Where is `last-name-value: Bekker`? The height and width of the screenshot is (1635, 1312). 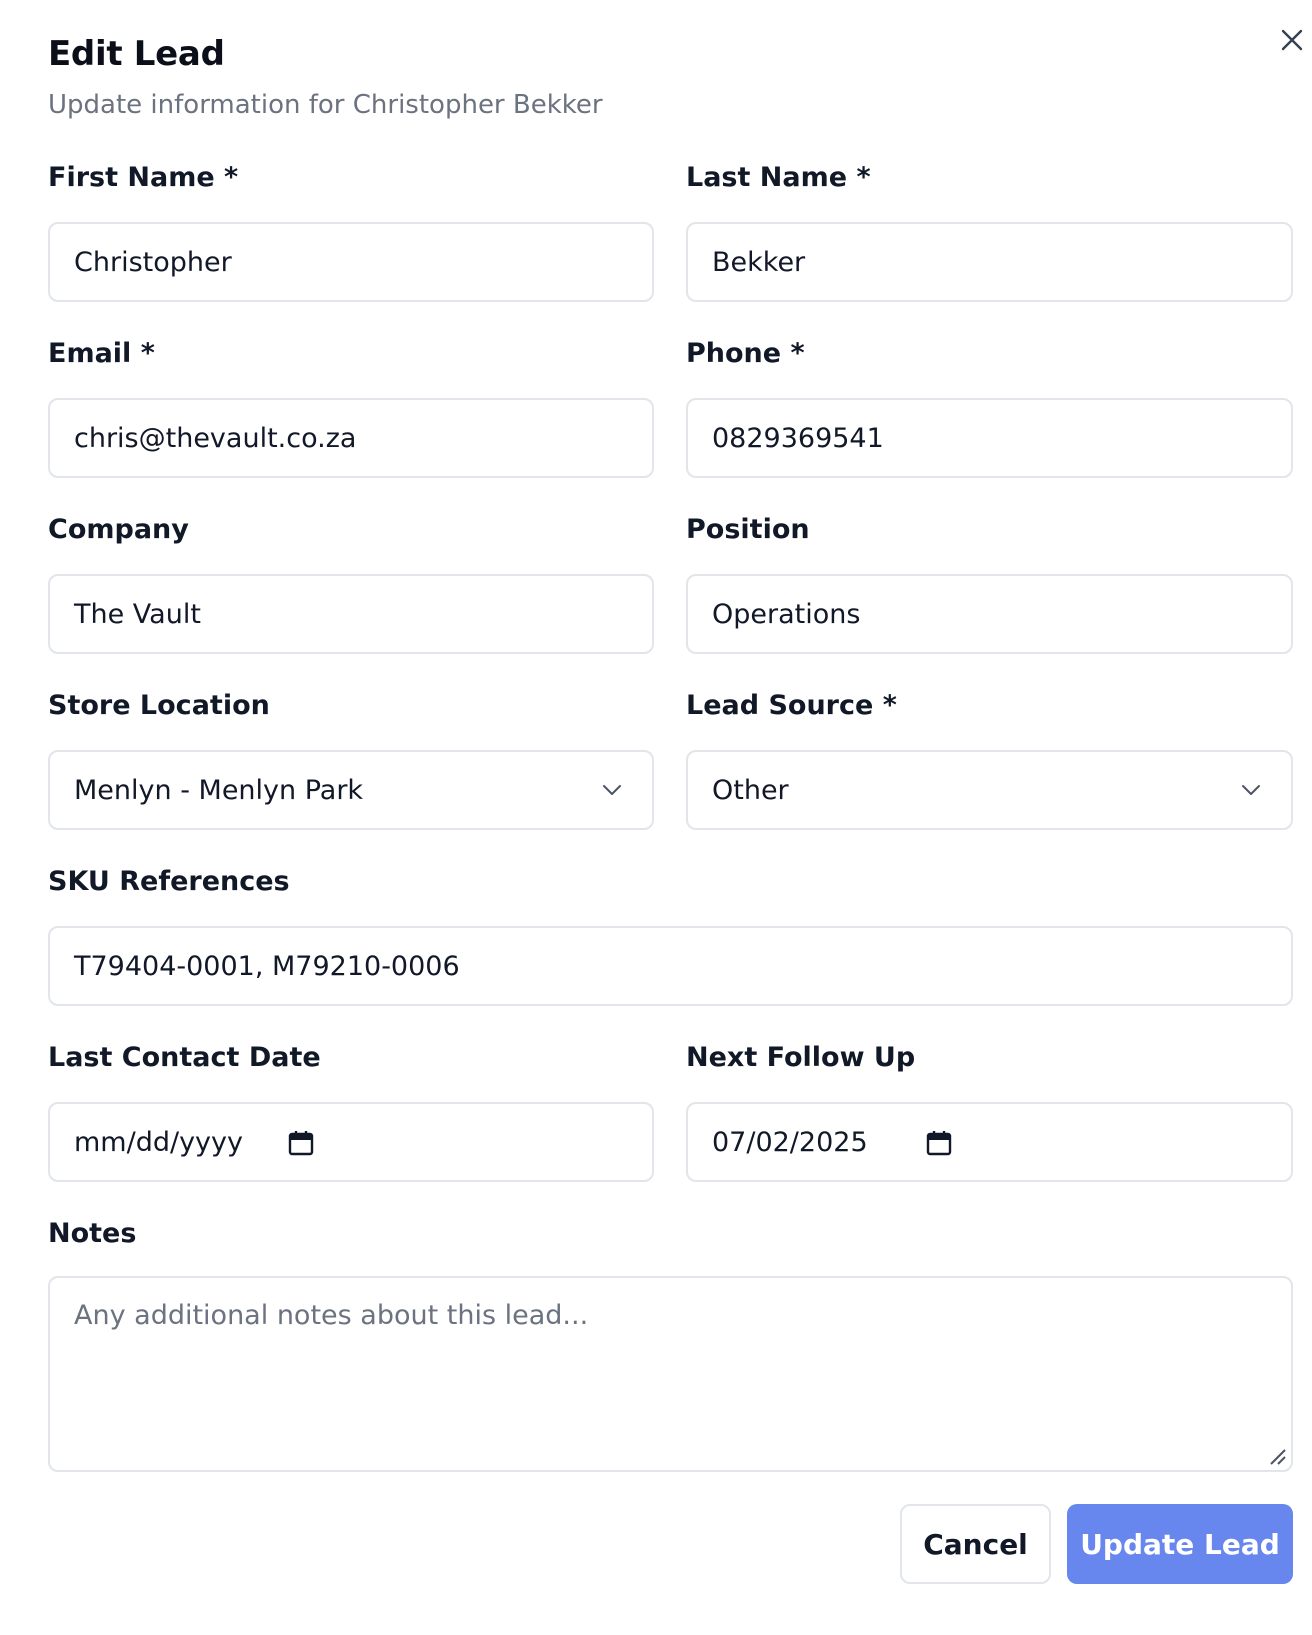 last-name-value: Bekker is located at coordinates (759, 262).